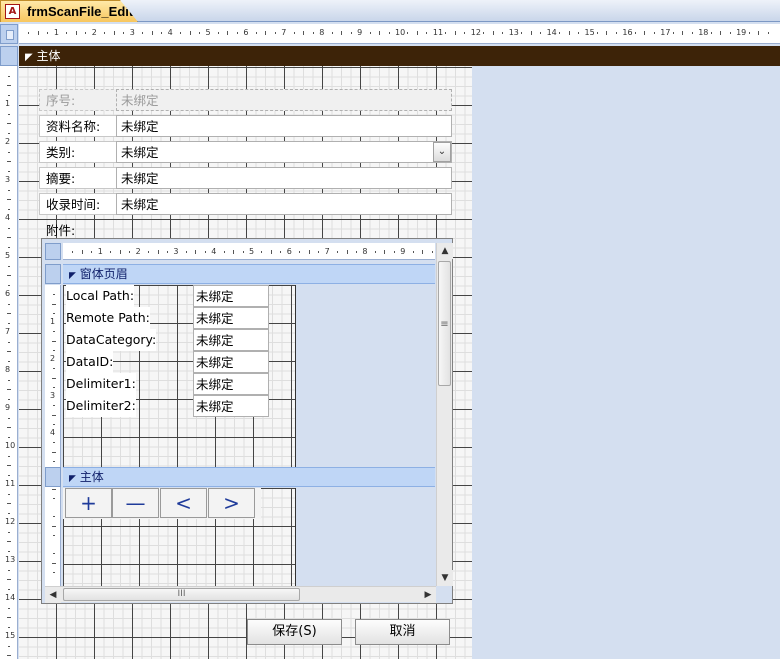 Image resolution: width=780 pixels, height=659 pixels. I want to click on category-combobox: 未绑定 ⌄, so click(284, 152).